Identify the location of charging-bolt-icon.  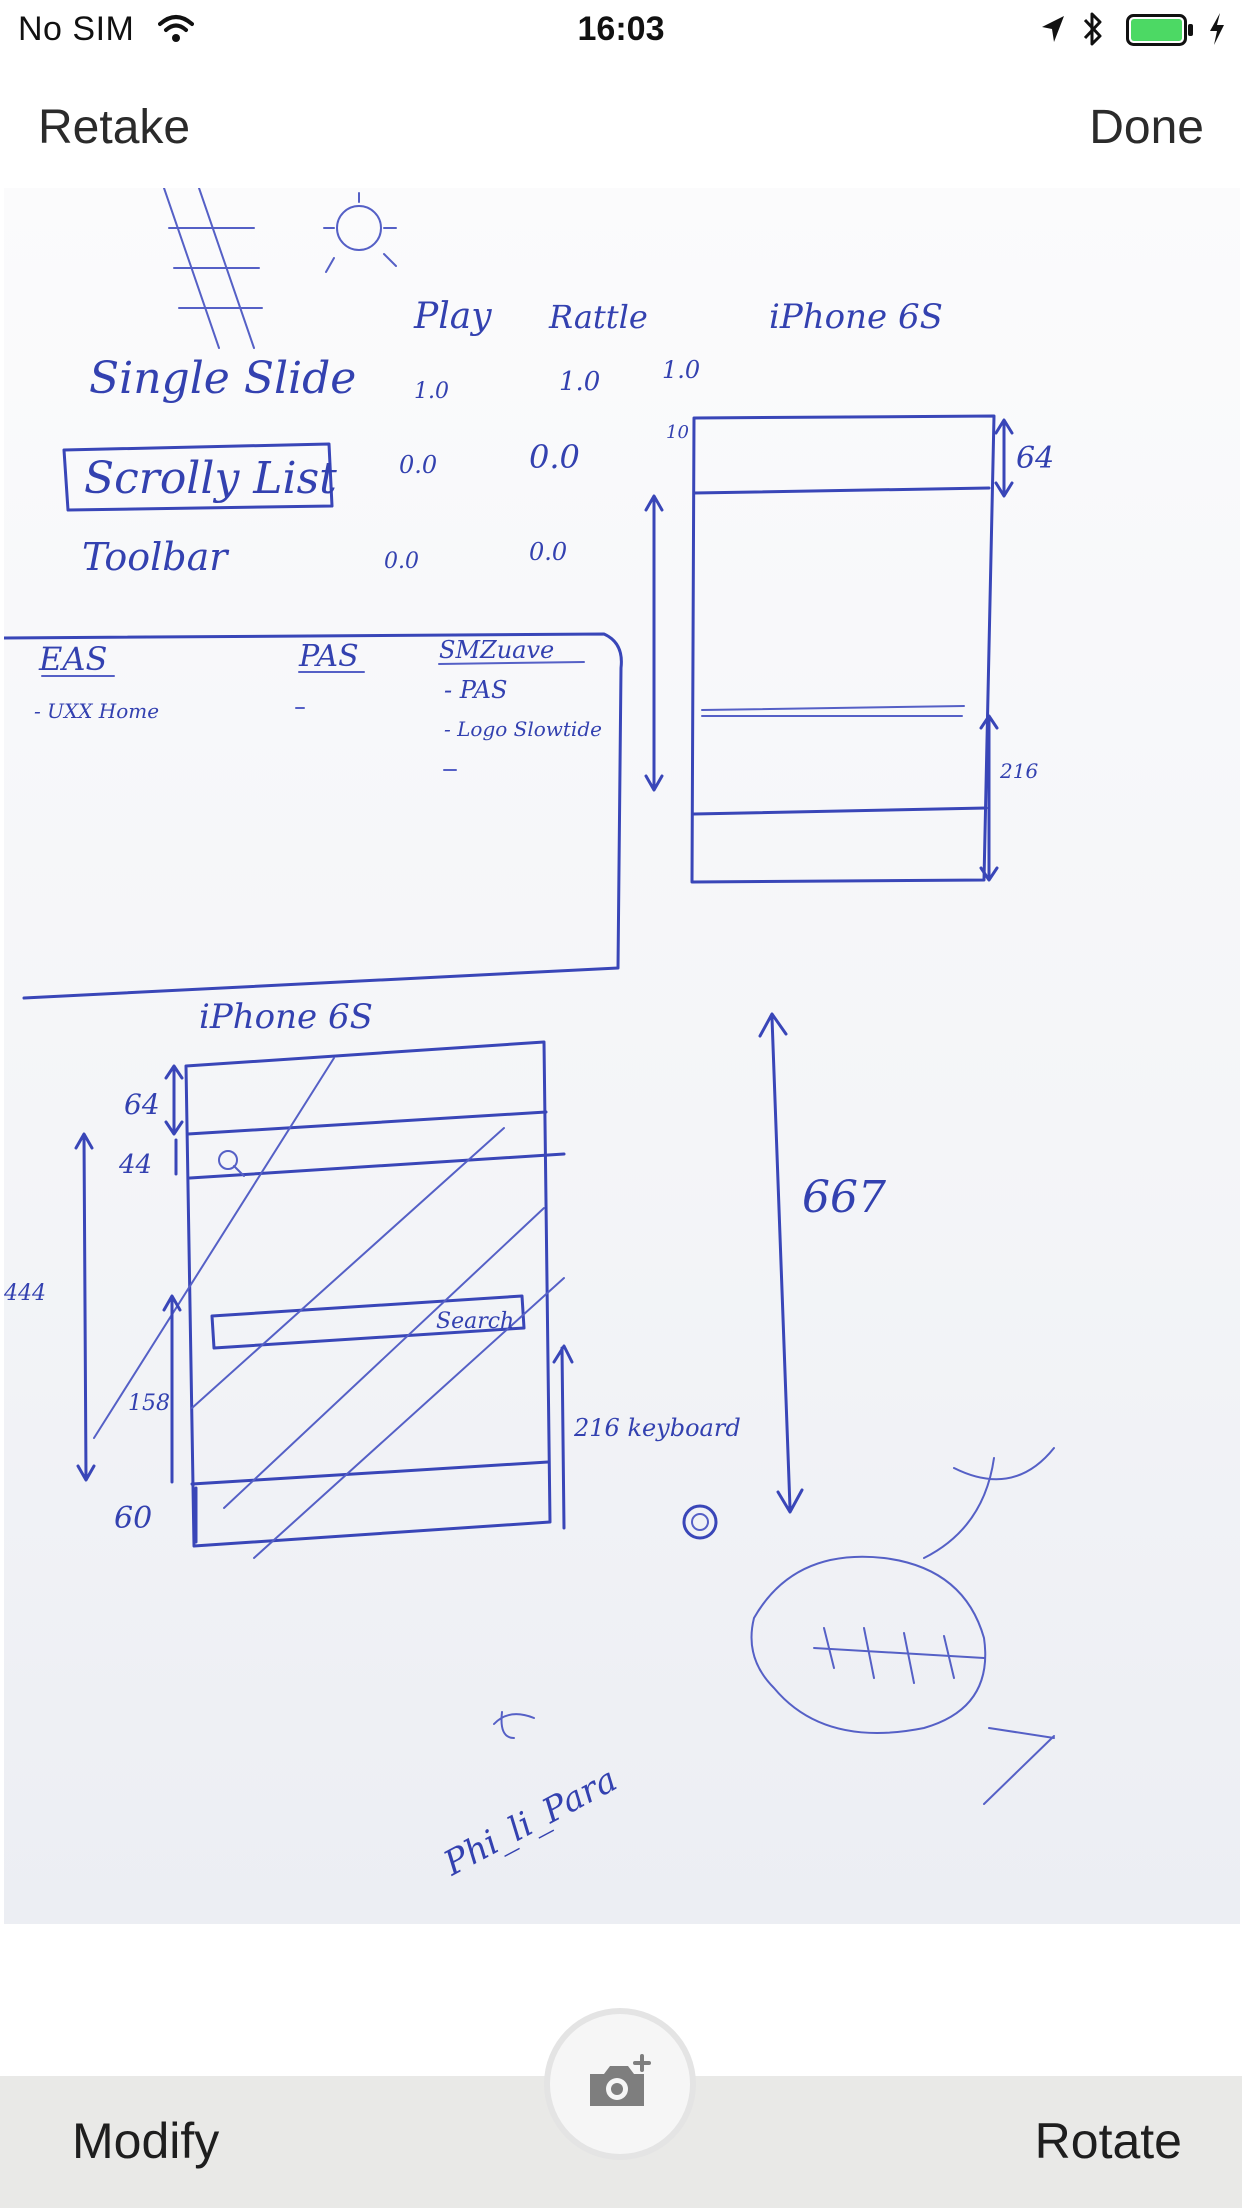
(1217, 29).